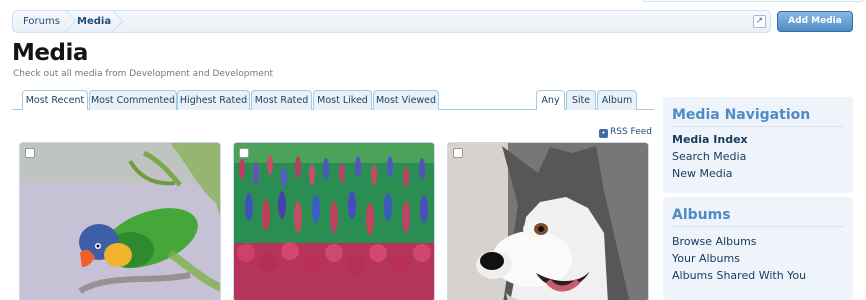 This screenshot has height=300, width=866. What do you see at coordinates (550, 100) in the screenshot?
I see `tab-scope-any: Any` at bounding box center [550, 100].